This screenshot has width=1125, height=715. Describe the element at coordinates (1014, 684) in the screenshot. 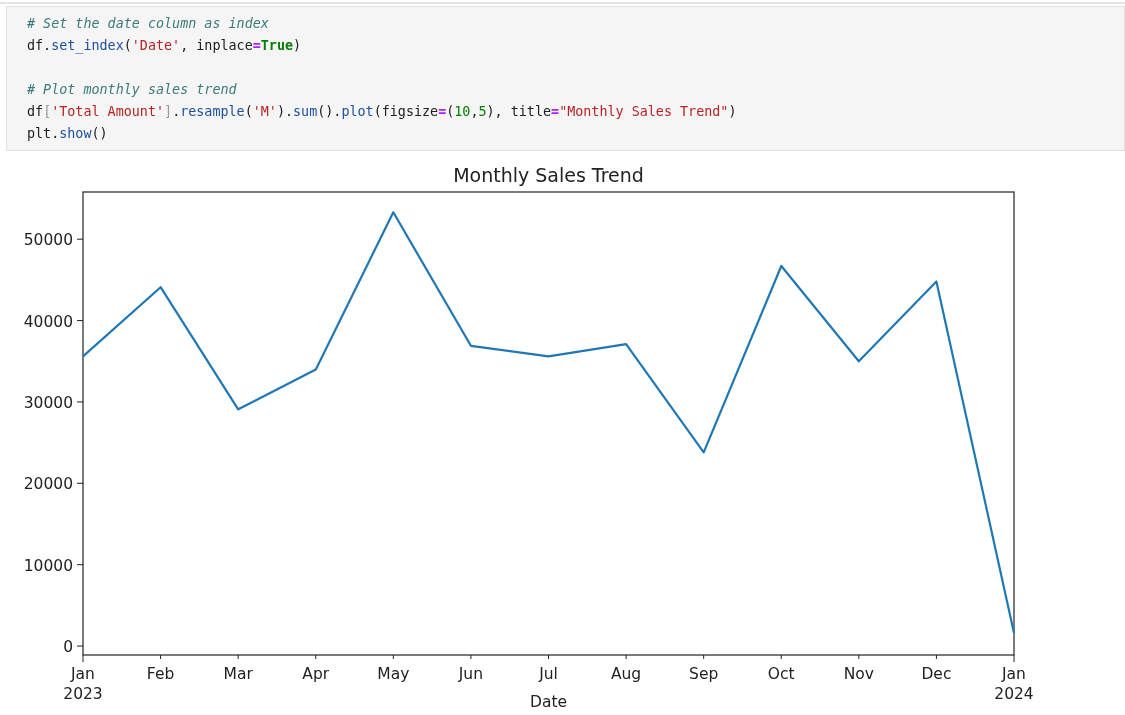

I see `x-tick-label: Jan 2024` at that location.